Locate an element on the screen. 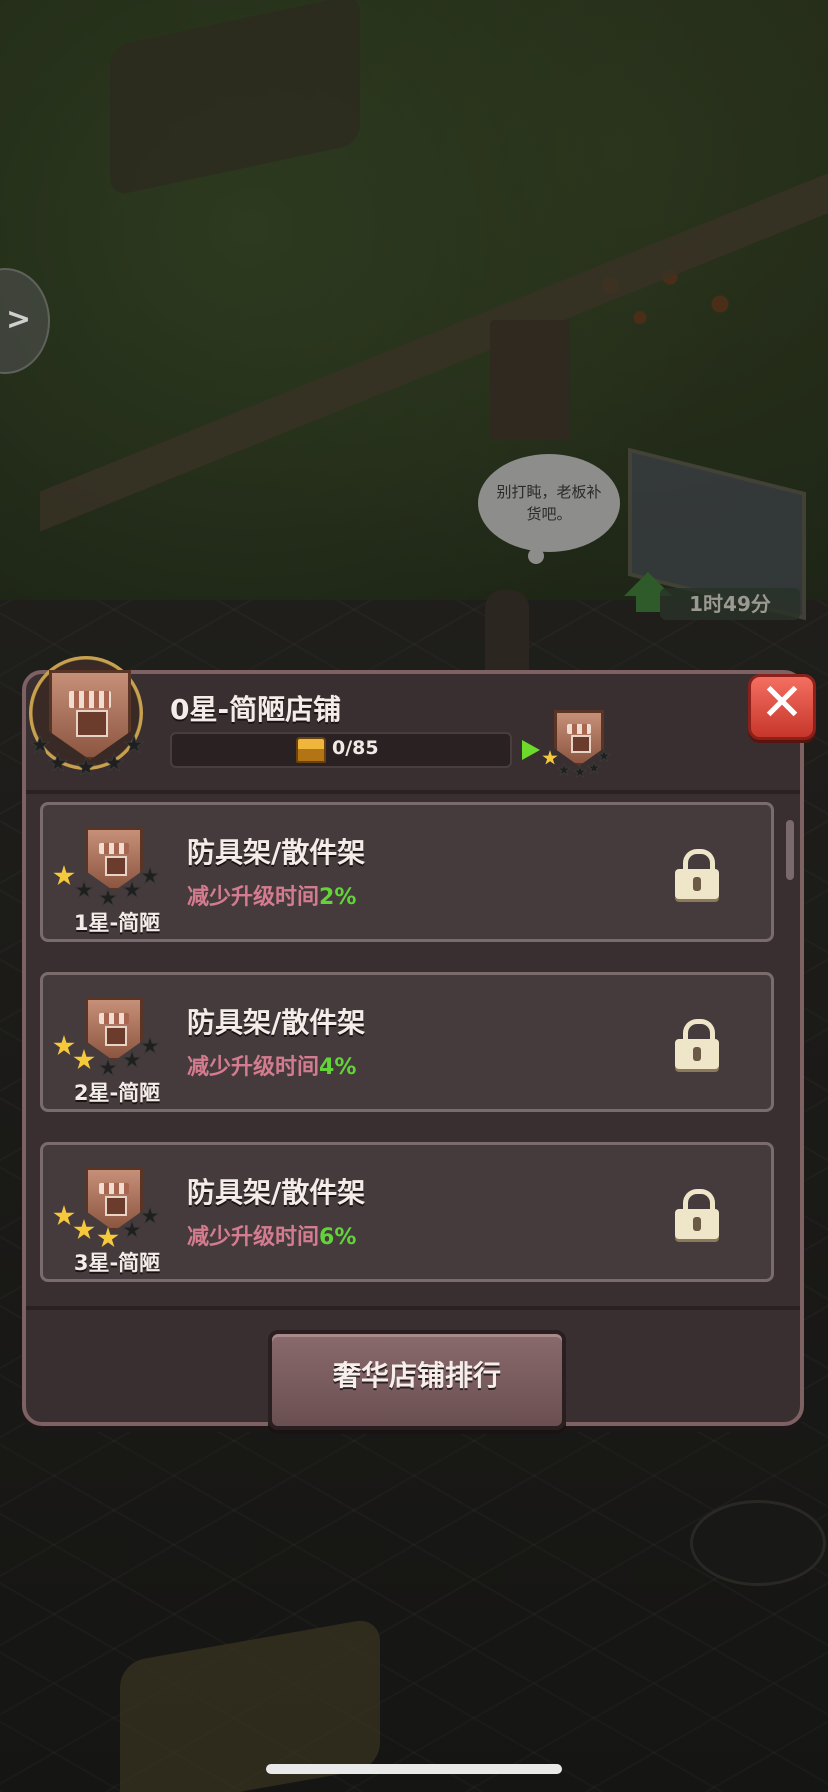 The width and height of the screenshot is (828, 1792). item-effect: 减少升级时间6% is located at coordinates (271, 1235).